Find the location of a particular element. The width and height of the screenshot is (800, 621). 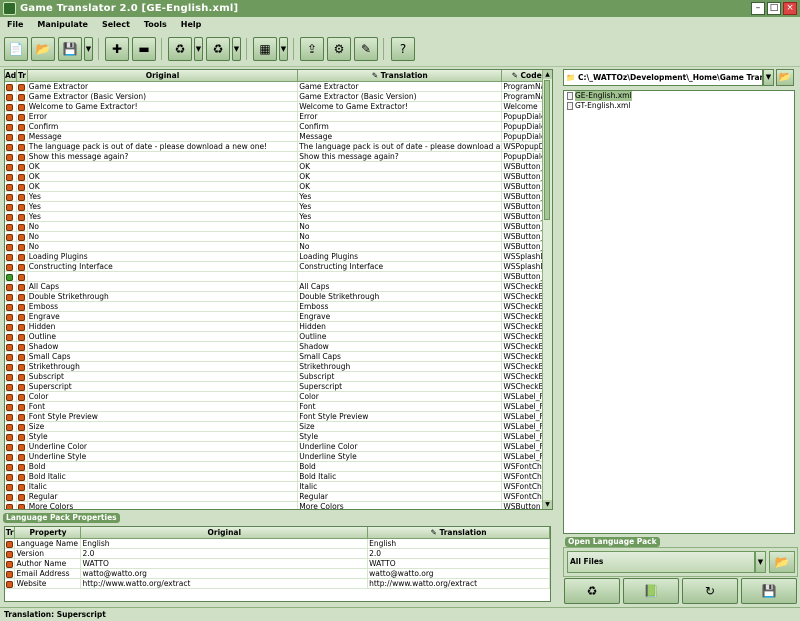

table-view-dropdown-icon: ▼ is located at coordinates (283, 49).